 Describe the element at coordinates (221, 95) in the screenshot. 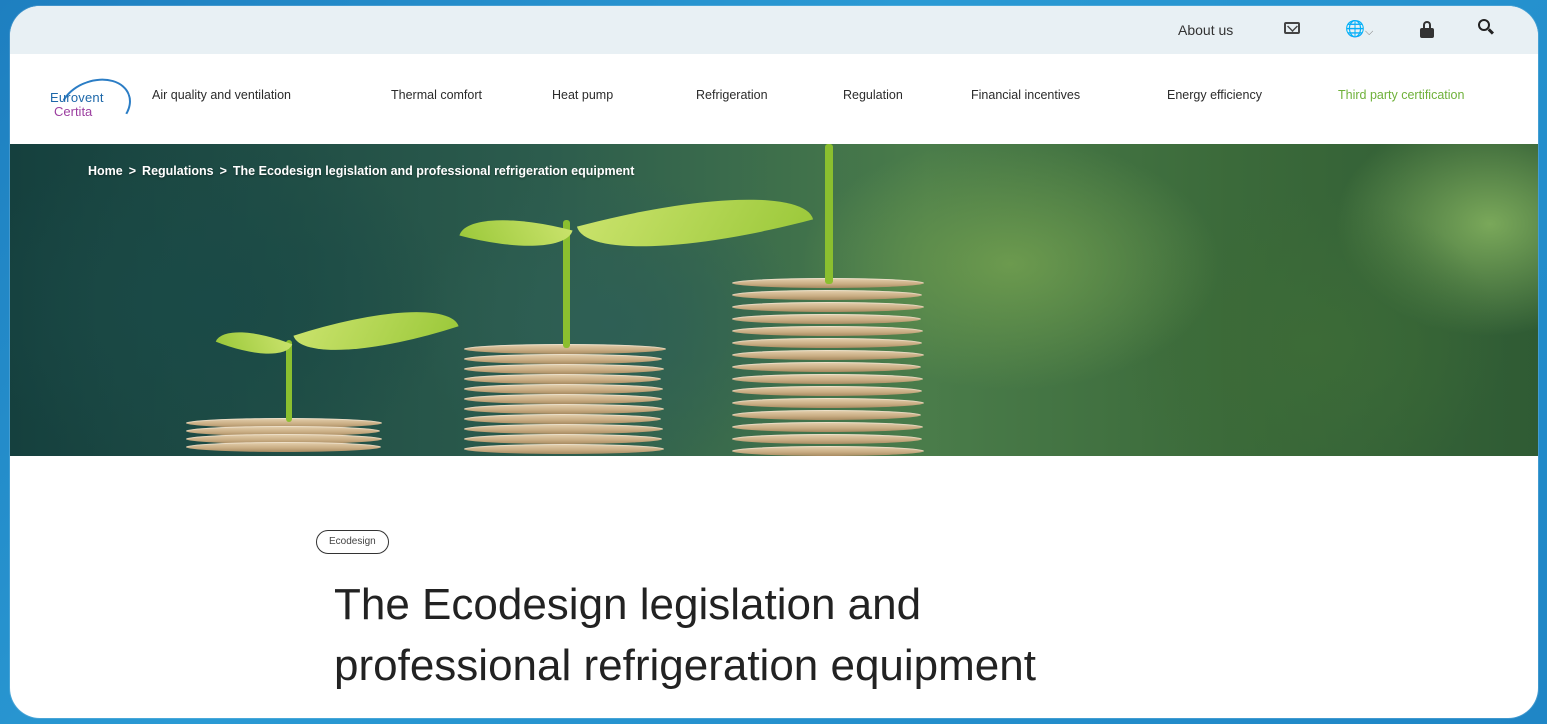

I see `nav-item-air-quality: Air quality and ventilation` at that location.